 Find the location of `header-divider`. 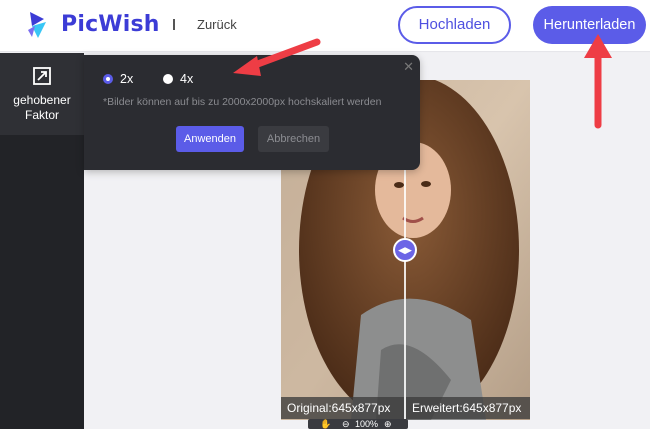

header-divider is located at coordinates (174, 24).